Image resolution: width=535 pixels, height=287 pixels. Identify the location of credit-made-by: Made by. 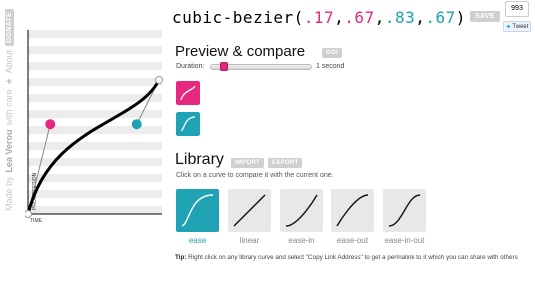
(9, 193).